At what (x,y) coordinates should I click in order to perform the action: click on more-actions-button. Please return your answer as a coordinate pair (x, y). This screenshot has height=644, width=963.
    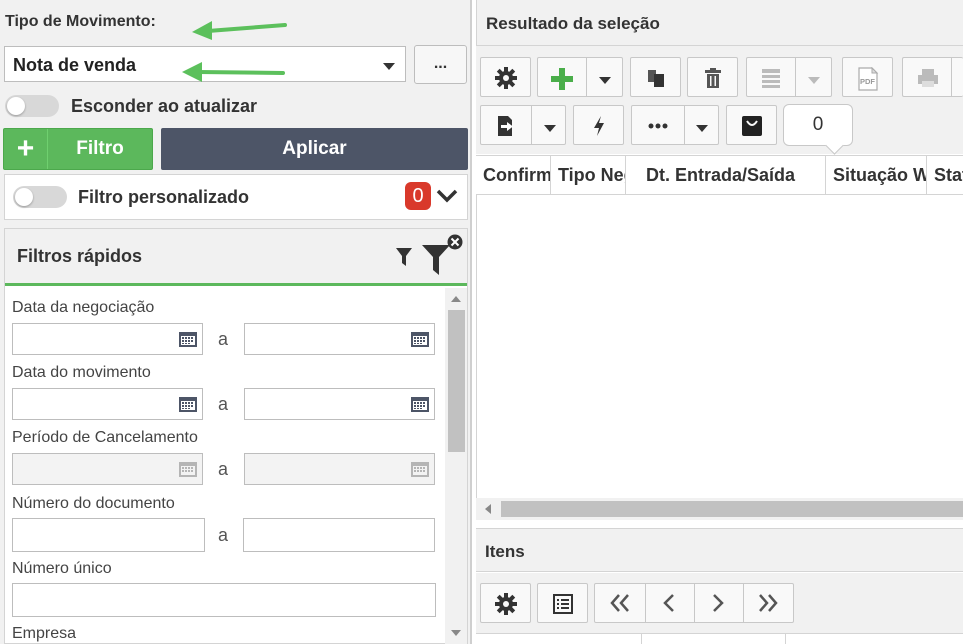
    Looking at the image, I should click on (675, 125).